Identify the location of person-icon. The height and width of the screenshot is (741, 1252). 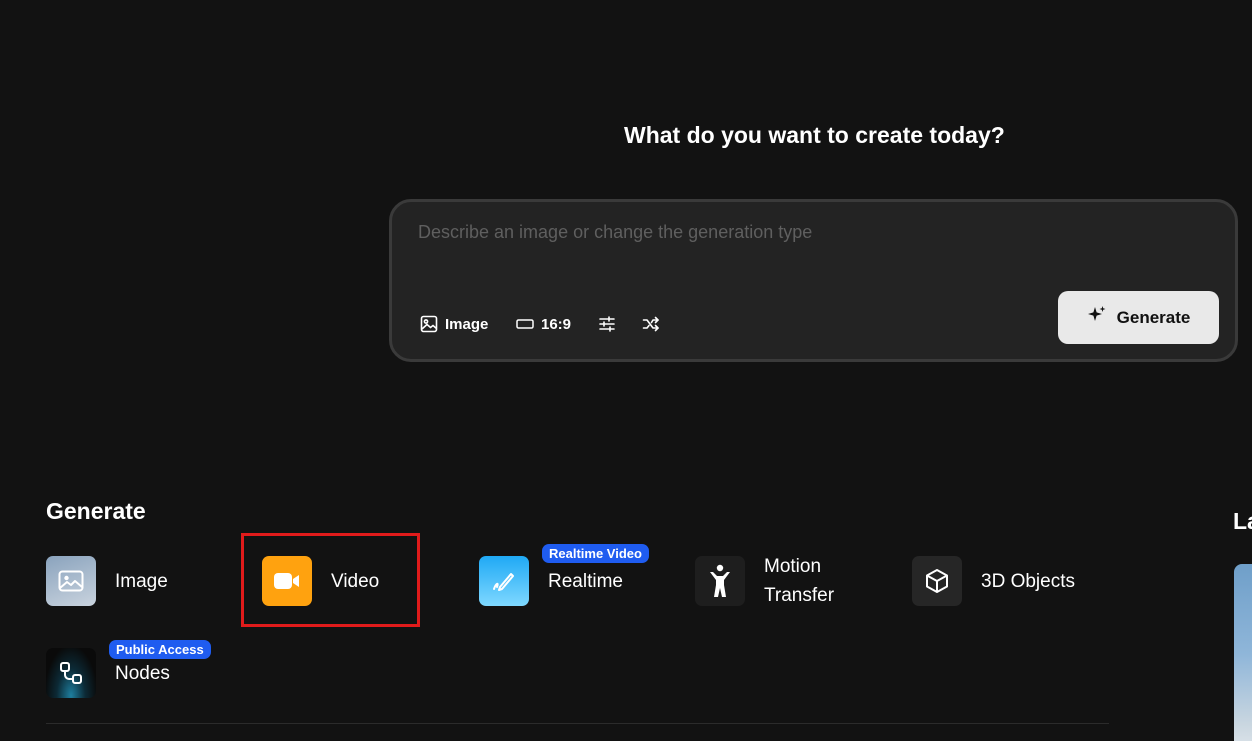
(720, 581).